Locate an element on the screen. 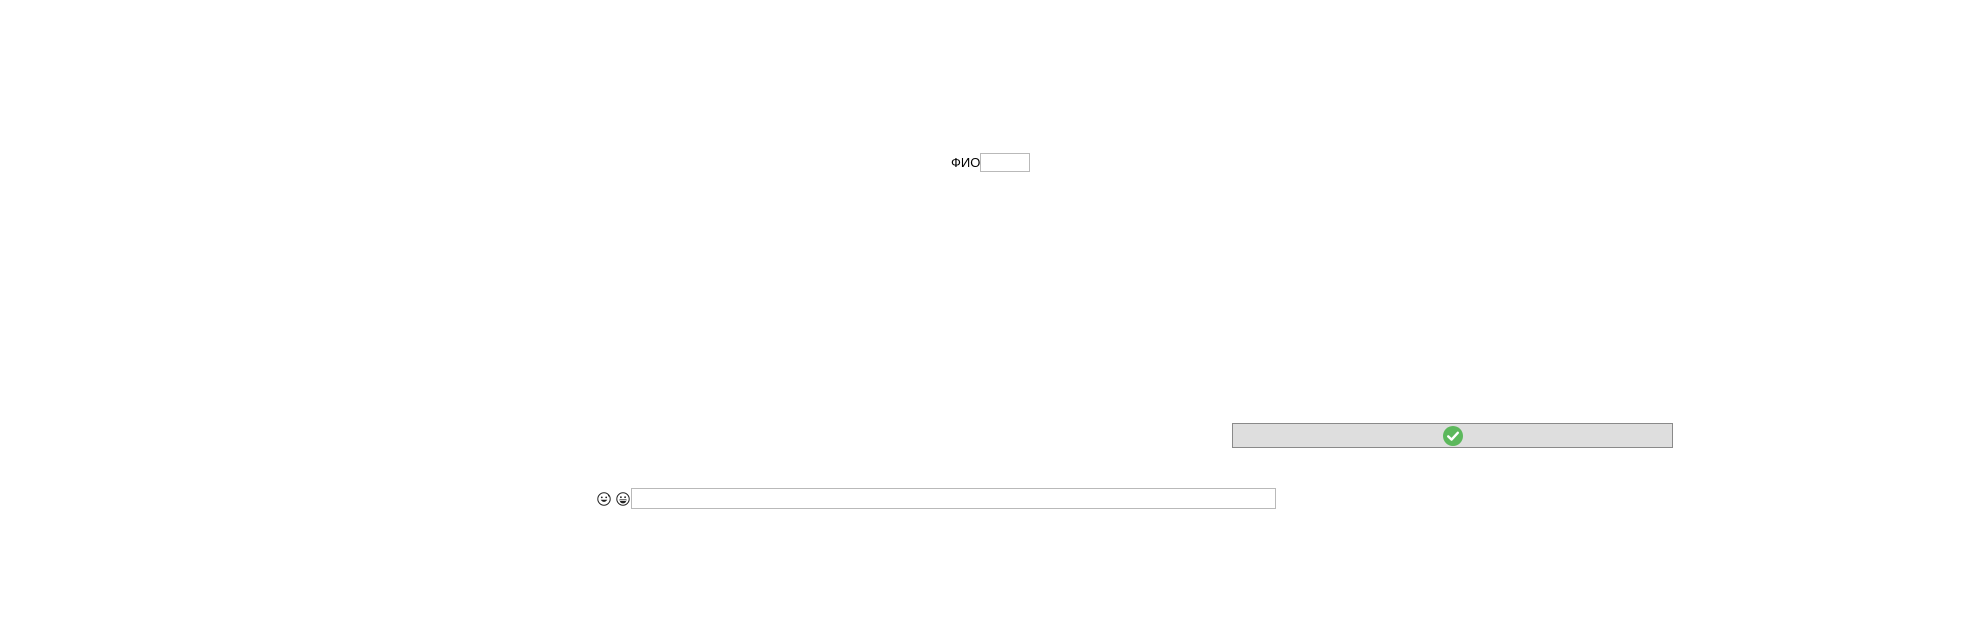 This screenshot has height=623, width=1979. emoji-input-row is located at coordinates (936, 498).